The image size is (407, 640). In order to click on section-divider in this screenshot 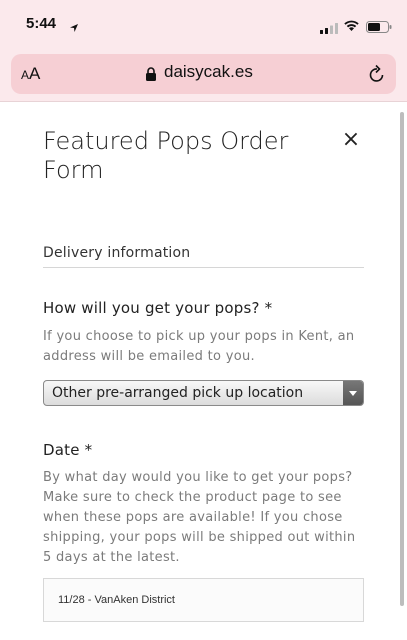, I will do `click(203, 267)`.